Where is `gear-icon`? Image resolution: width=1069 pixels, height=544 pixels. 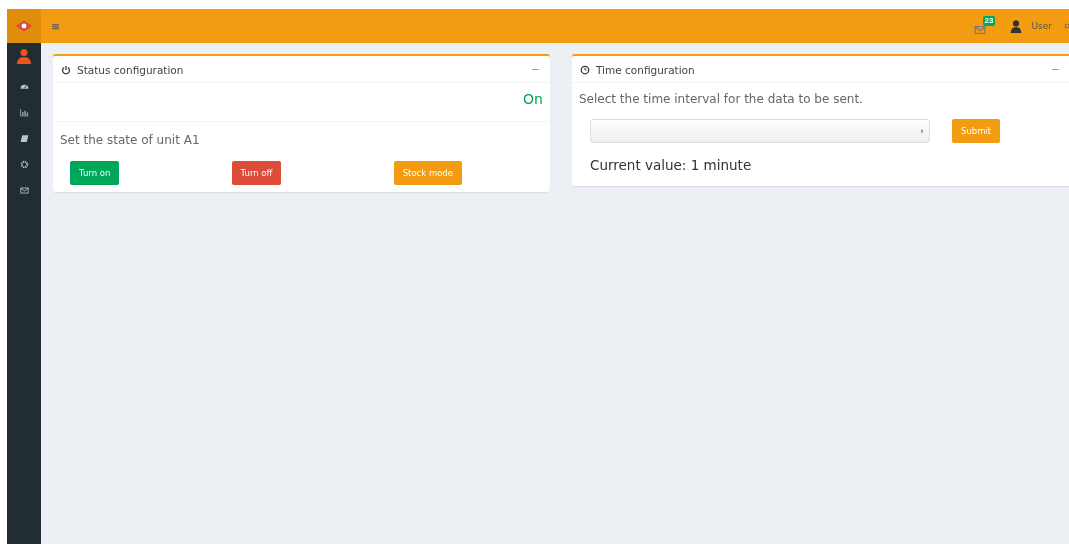
gear-icon is located at coordinates (24, 164).